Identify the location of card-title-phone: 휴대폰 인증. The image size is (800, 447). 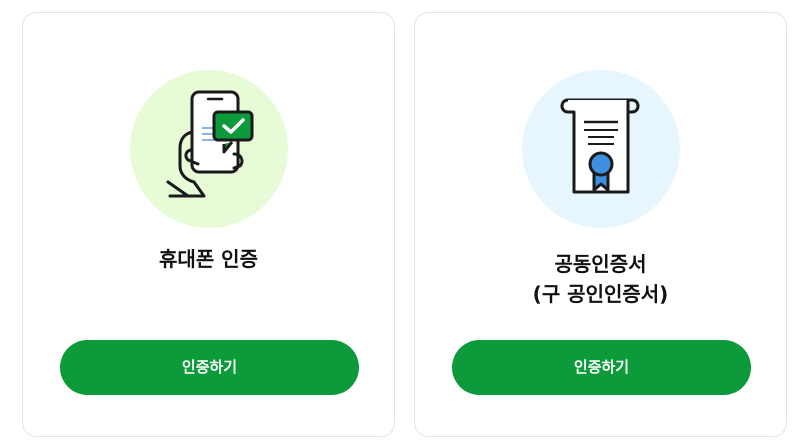
(208, 259).